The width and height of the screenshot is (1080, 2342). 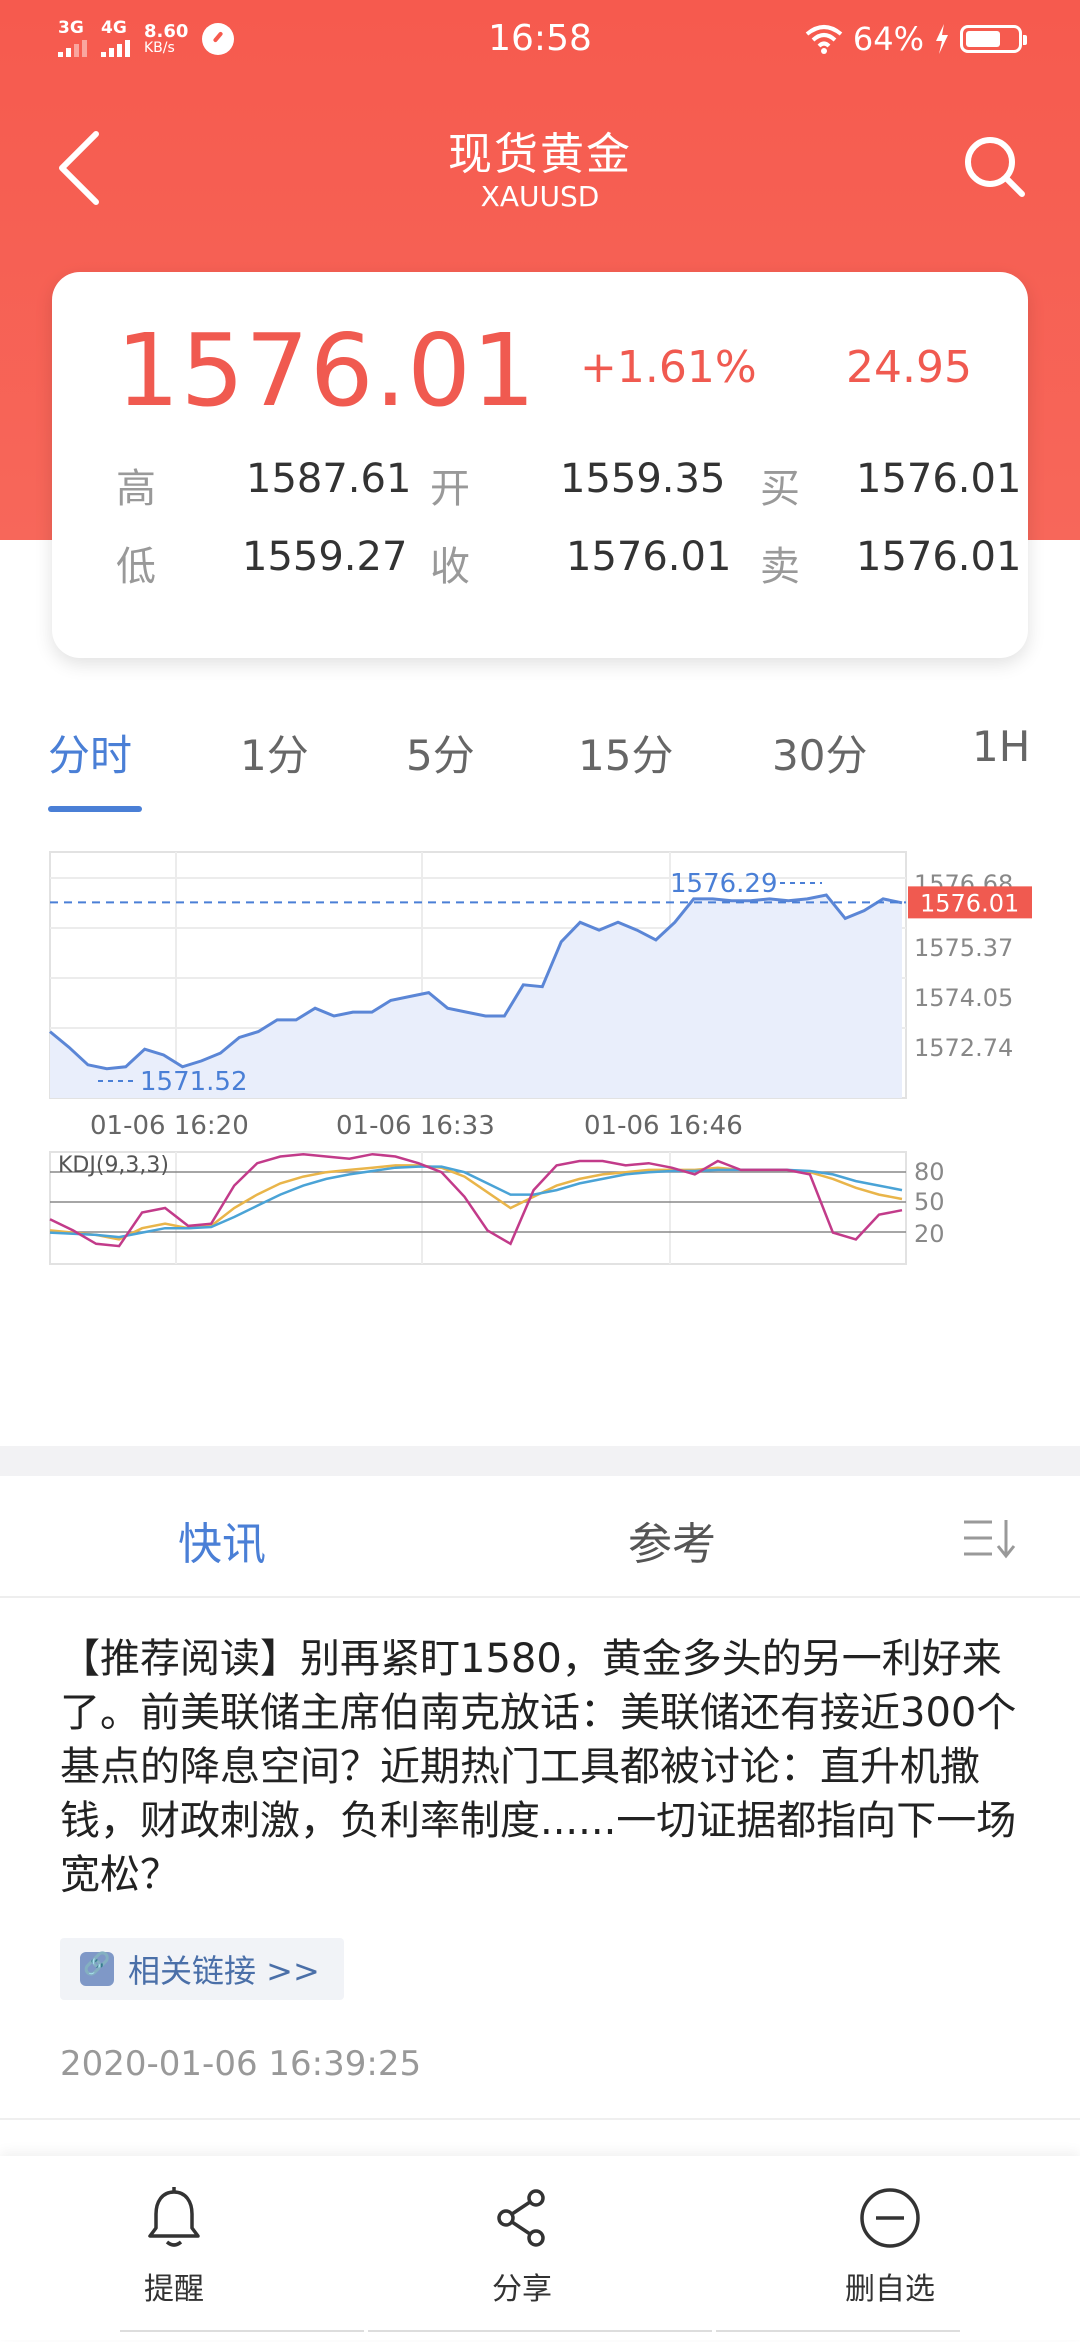 What do you see at coordinates (540, 760) in the screenshot?
I see `period-tabs: 分时 1分 5分 15分 30分 1H` at bounding box center [540, 760].